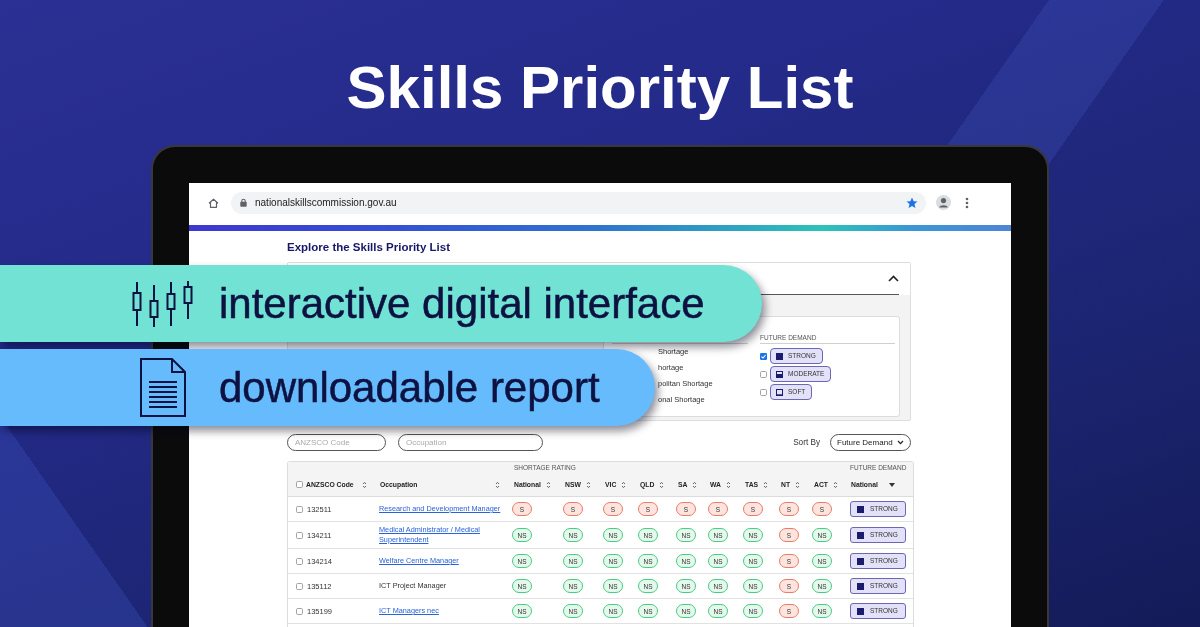  I want to click on star-icon, so click(912, 202).